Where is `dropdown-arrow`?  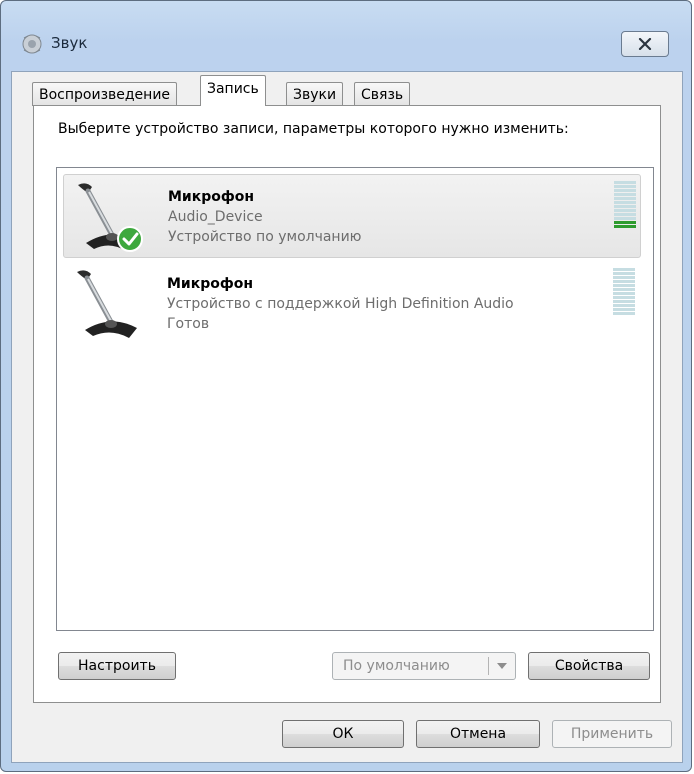 dropdown-arrow is located at coordinates (502, 666).